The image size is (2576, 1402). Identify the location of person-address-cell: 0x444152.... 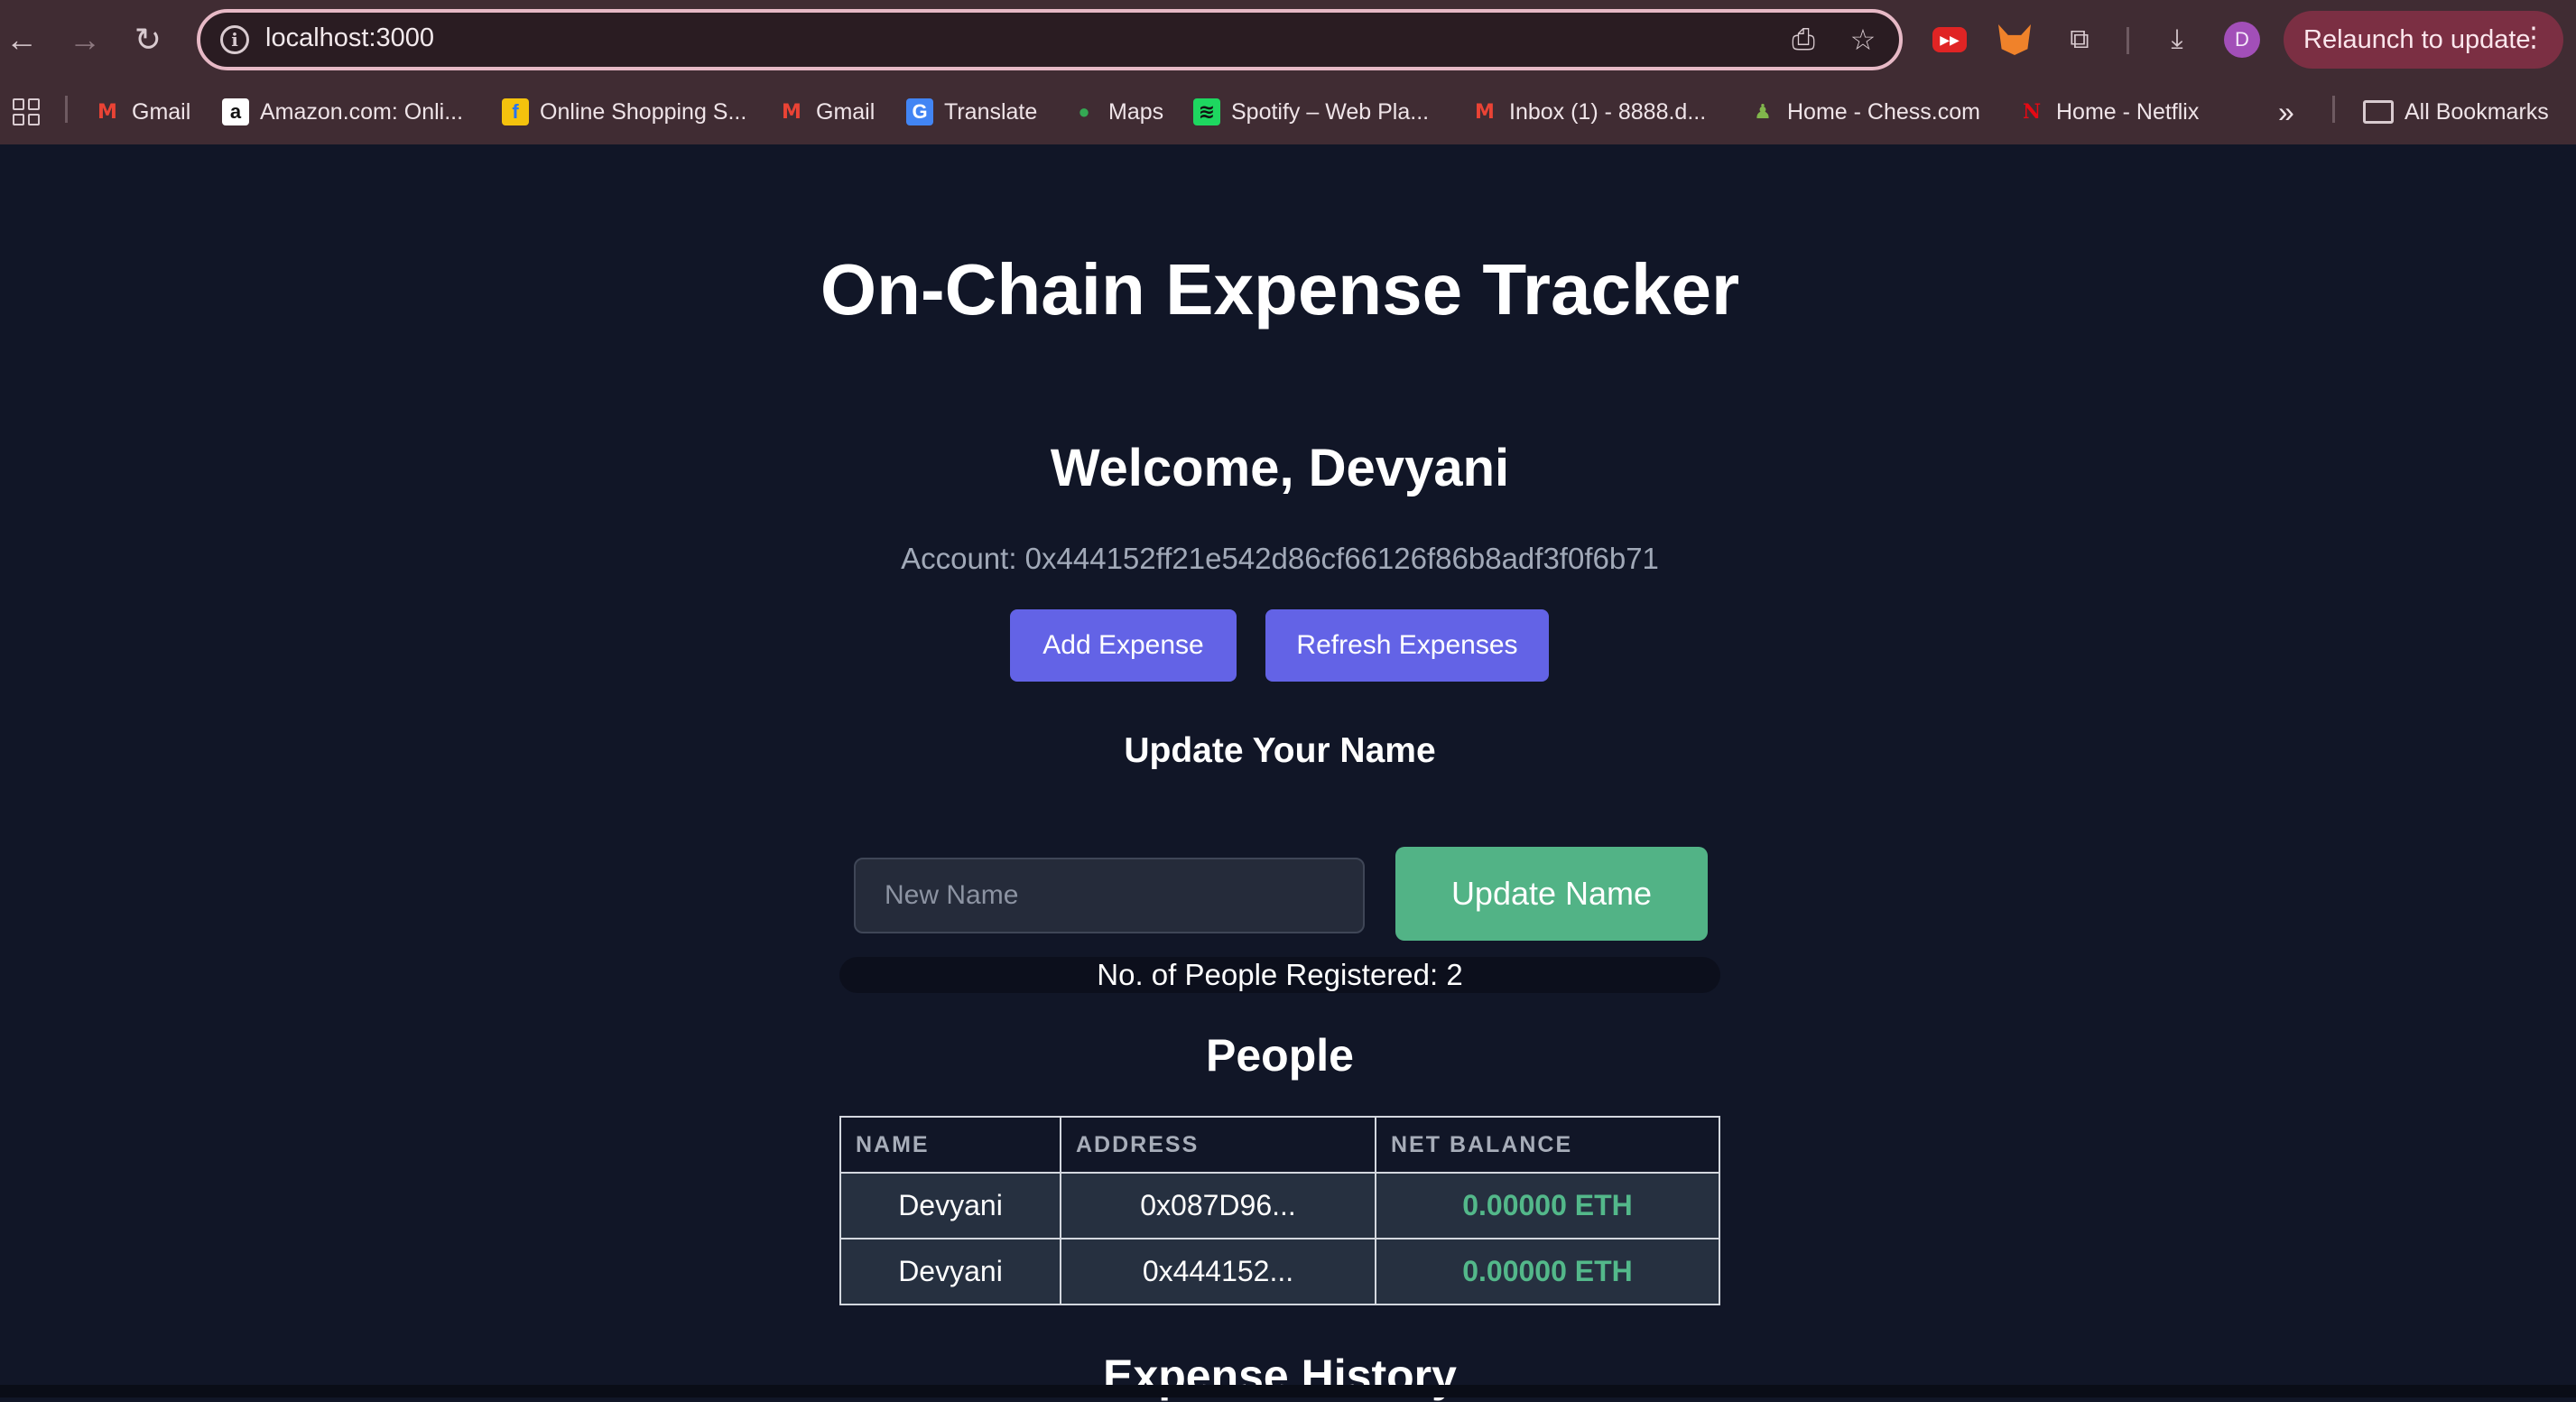
(1218, 1271).